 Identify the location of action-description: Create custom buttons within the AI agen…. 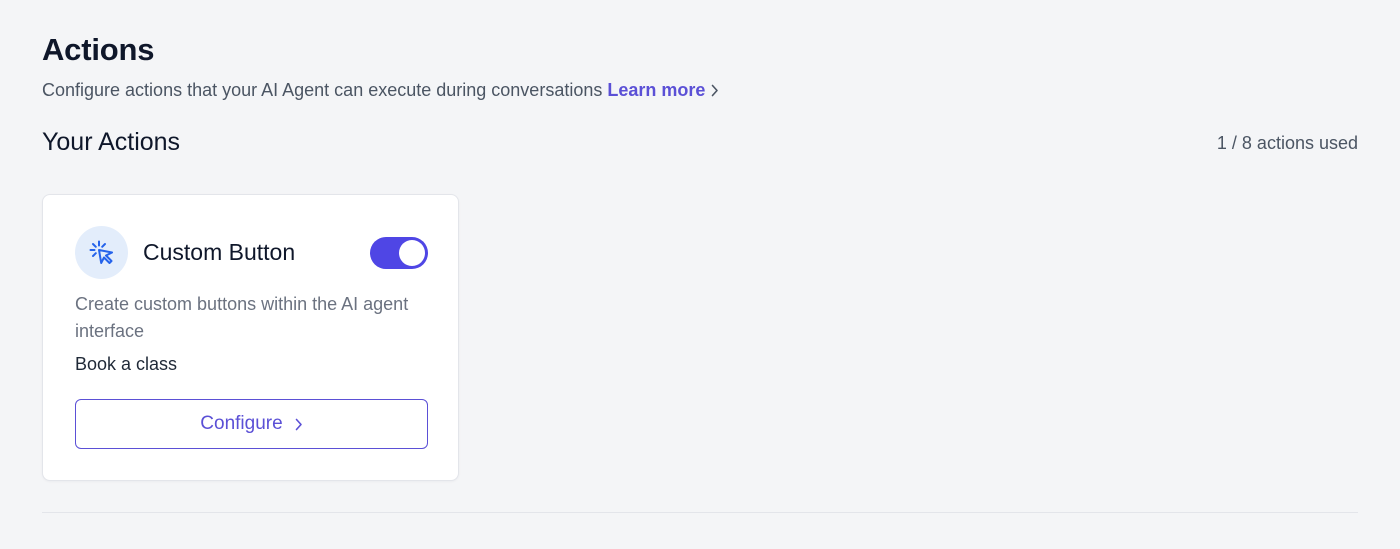
(242, 317).